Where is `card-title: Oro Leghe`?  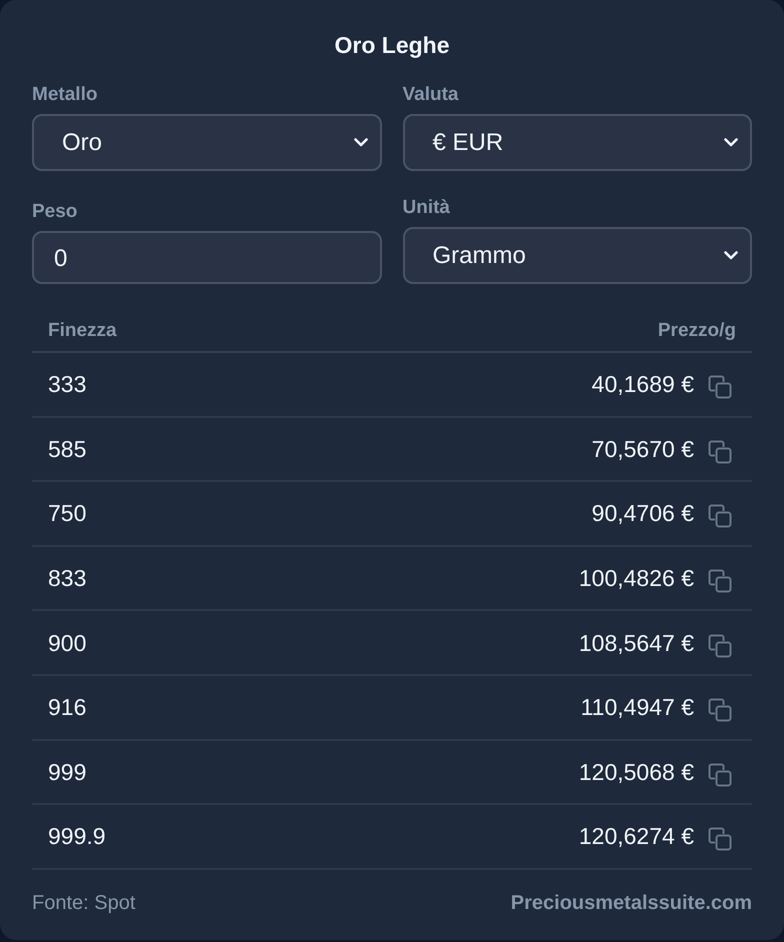
card-title: Oro Leghe is located at coordinates (391, 45).